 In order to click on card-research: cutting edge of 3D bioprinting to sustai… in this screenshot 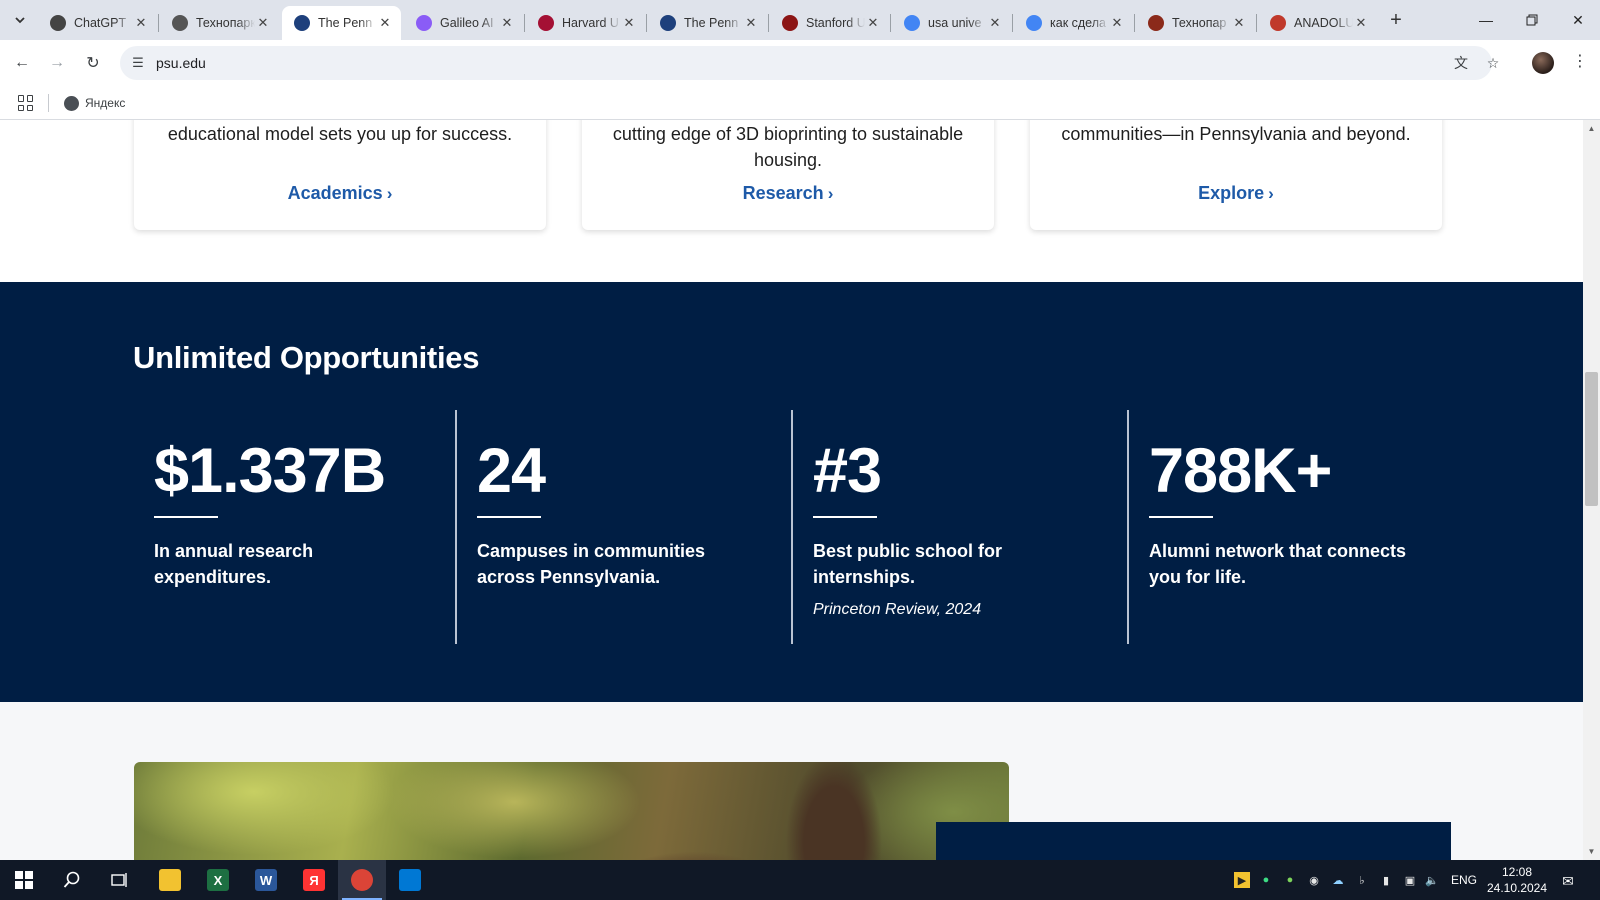, I will do `click(788, 175)`.